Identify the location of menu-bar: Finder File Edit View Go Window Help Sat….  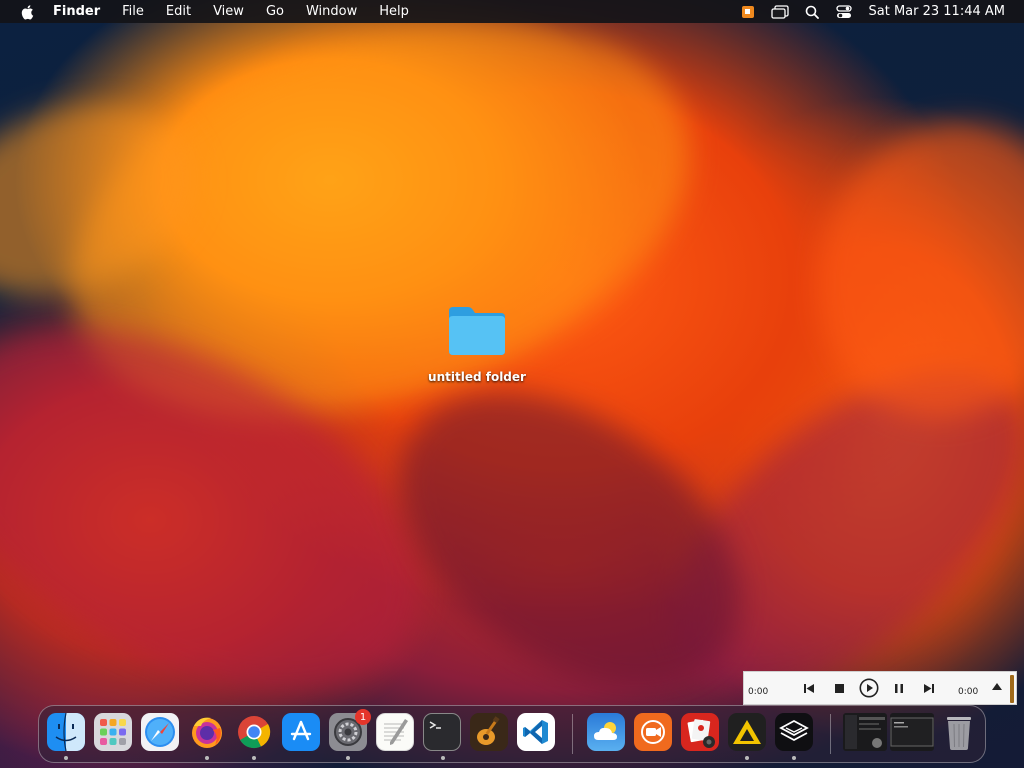
(512, 11).